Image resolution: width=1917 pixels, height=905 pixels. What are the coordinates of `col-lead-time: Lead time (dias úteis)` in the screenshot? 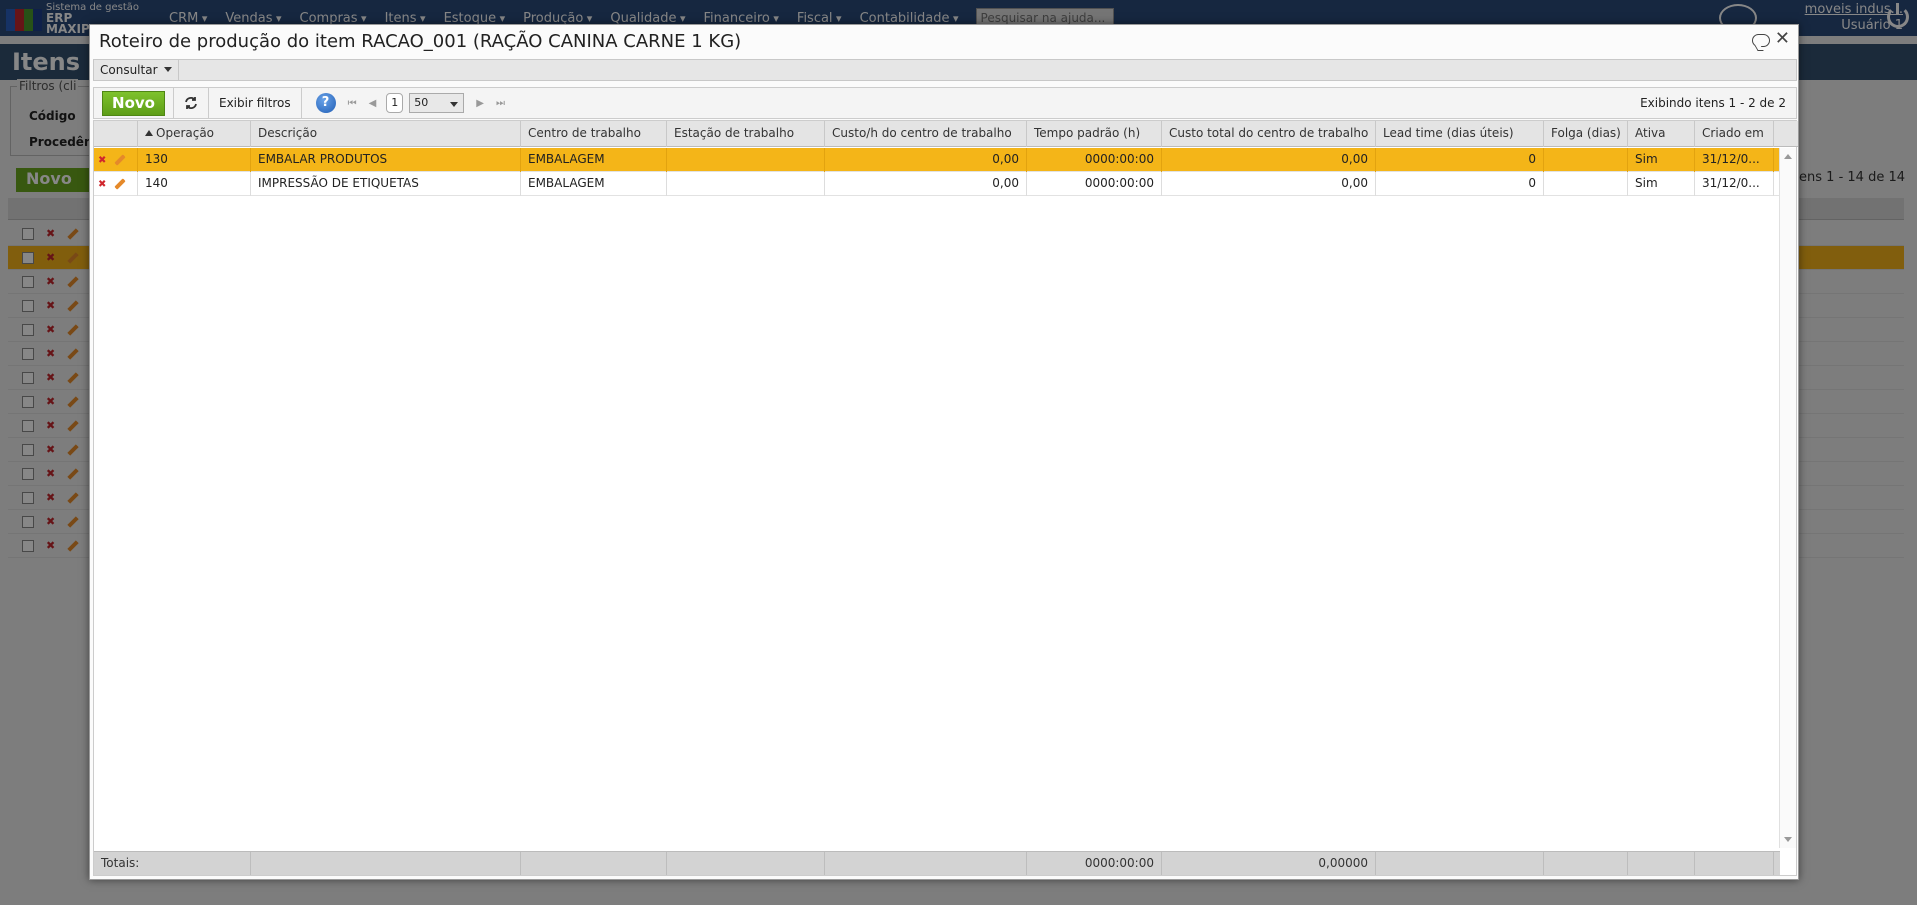 It's located at (1460, 134).